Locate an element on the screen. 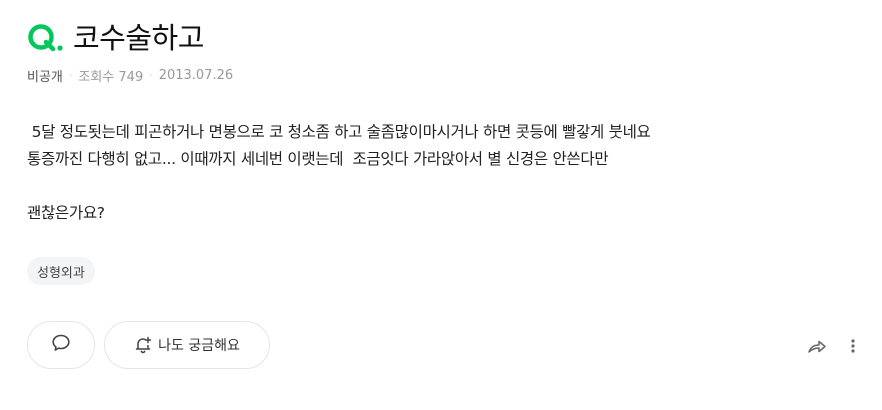 This screenshot has width=882, height=410. more-vertical-icon is located at coordinates (853, 346).